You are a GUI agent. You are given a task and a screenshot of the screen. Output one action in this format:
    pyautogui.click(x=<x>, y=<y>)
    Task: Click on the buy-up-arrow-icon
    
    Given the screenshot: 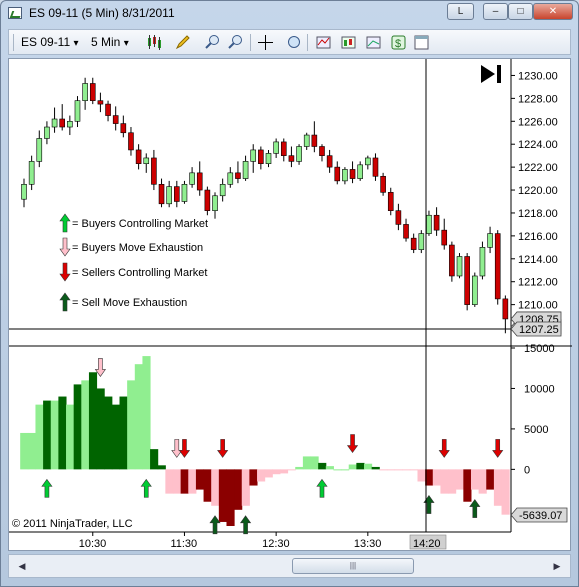 What is the action you would take?
    pyautogui.click(x=146, y=488)
    